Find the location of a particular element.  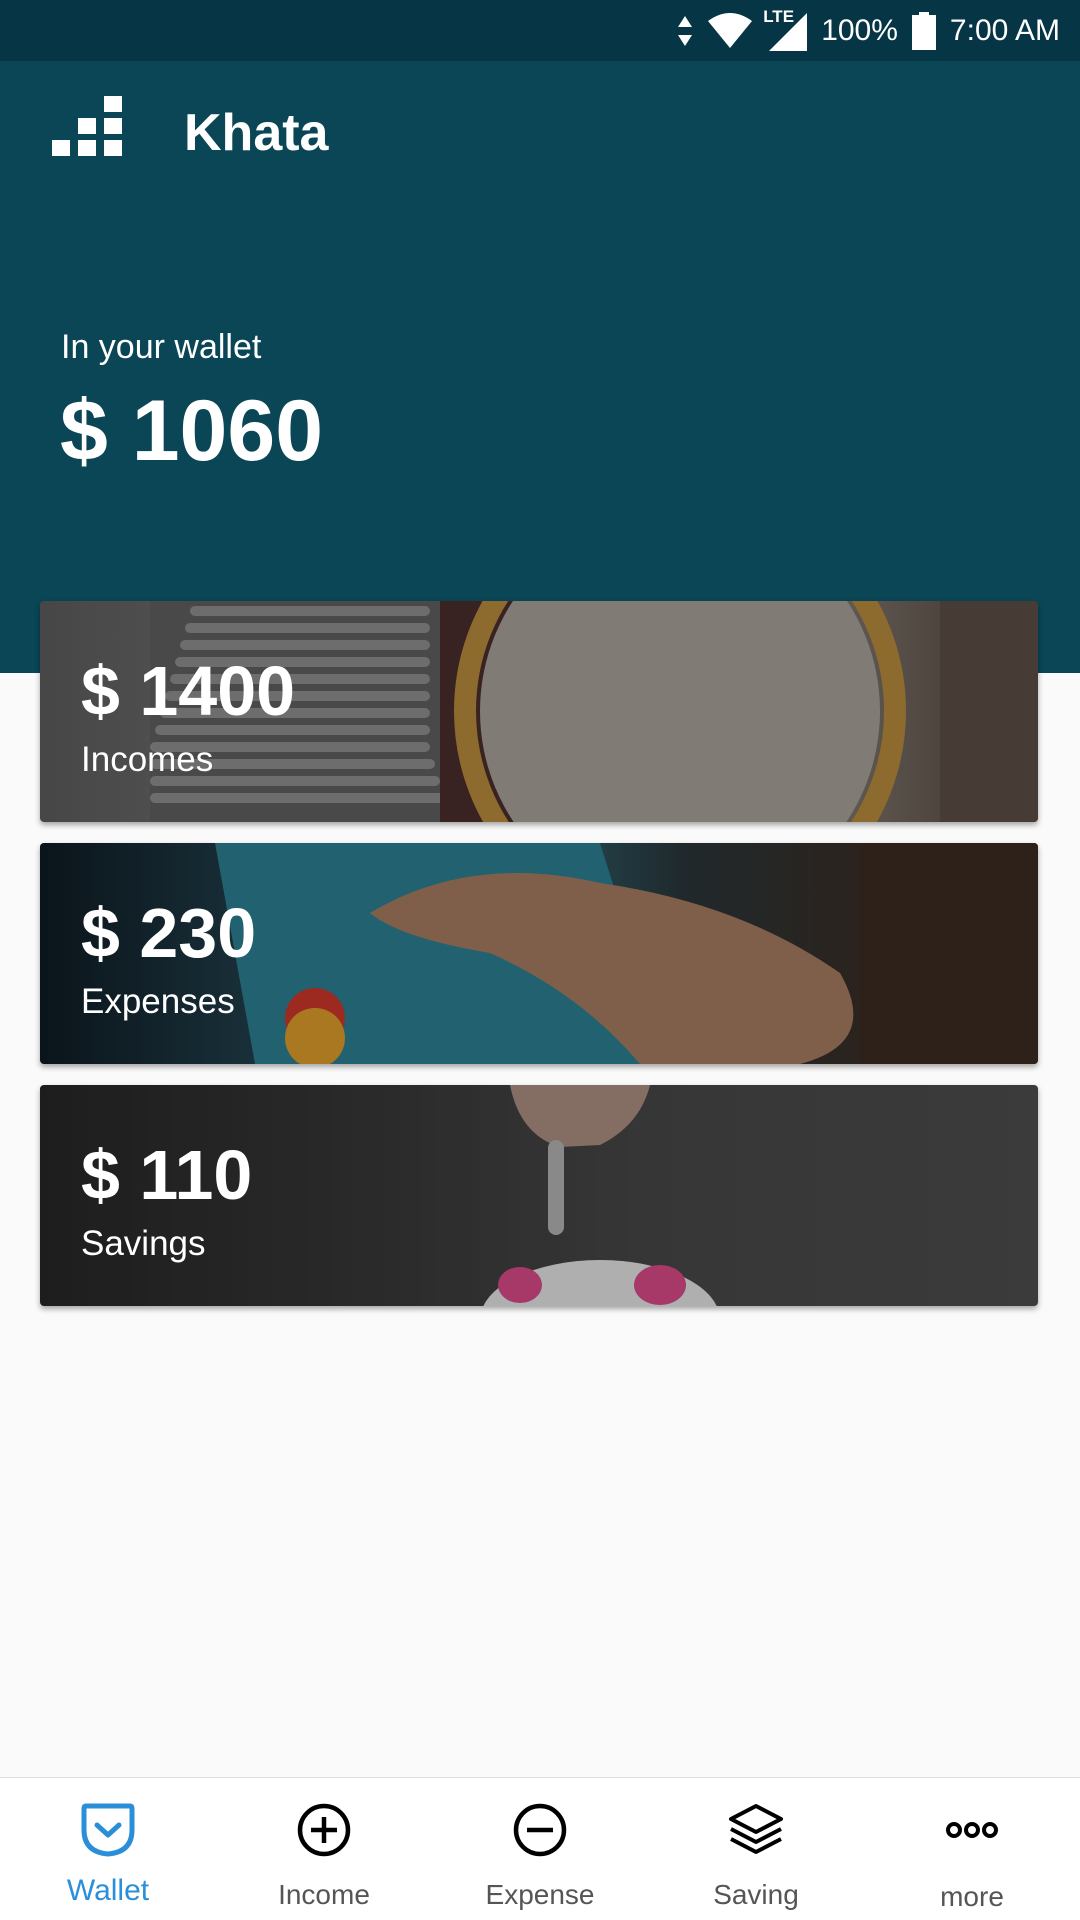

status-icons: LTE 100% 7:00 AM is located at coordinates (868, 30).